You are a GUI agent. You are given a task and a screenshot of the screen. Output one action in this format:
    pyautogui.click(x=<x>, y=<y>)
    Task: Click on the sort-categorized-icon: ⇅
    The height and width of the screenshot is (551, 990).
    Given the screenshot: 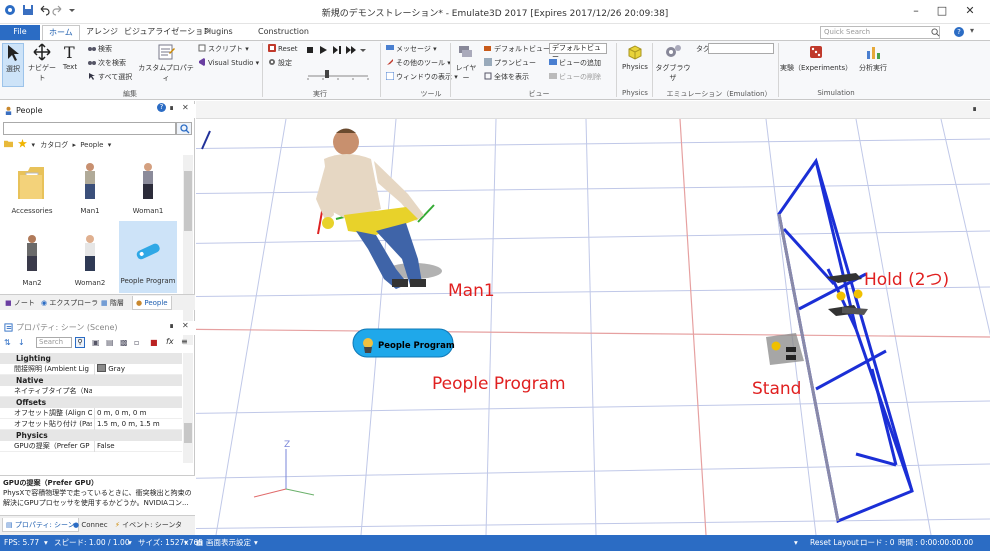 What is the action you would take?
    pyautogui.click(x=7, y=342)
    